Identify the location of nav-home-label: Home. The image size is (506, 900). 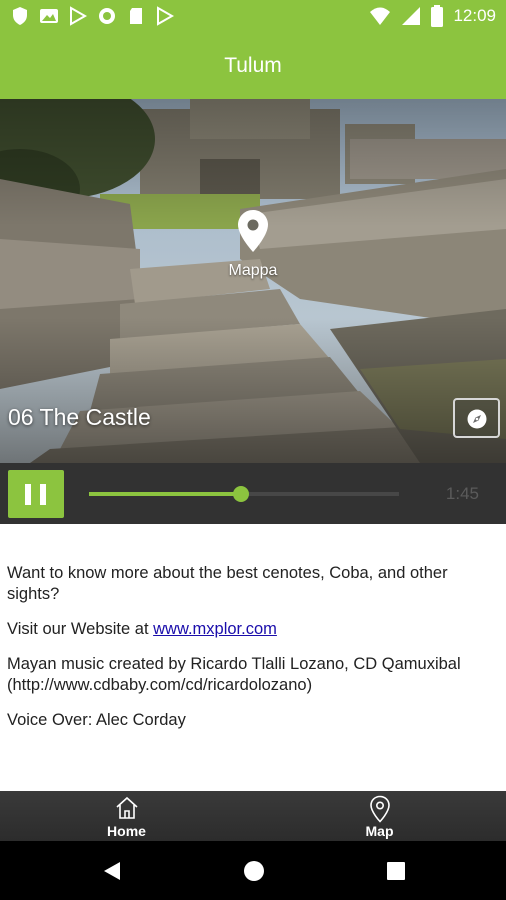
(126, 831).